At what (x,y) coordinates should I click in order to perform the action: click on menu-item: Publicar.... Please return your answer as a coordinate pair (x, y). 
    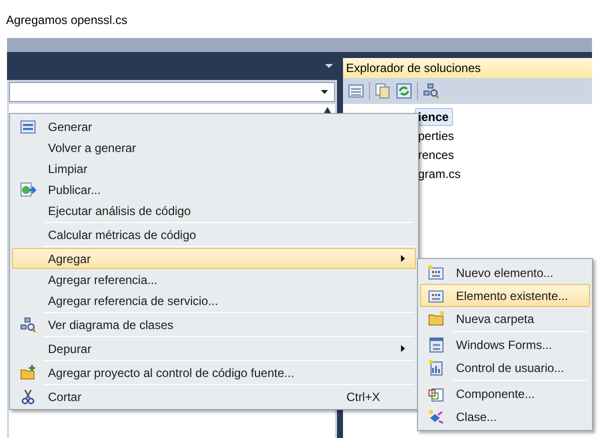
    Looking at the image, I should click on (214, 189).